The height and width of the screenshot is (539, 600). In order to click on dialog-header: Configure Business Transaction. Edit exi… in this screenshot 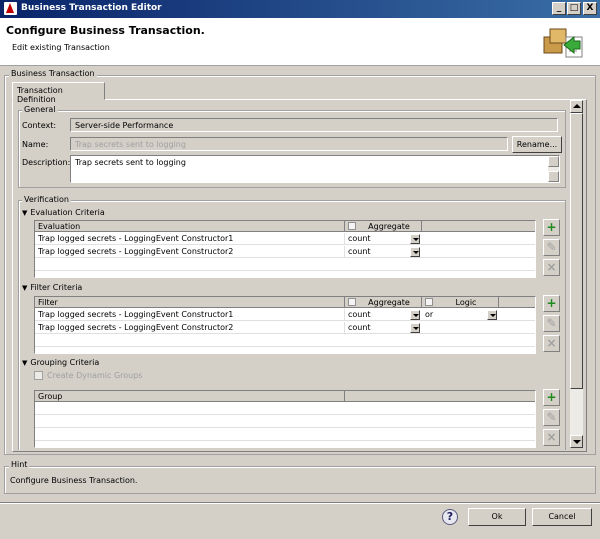, I will do `click(300, 42)`.